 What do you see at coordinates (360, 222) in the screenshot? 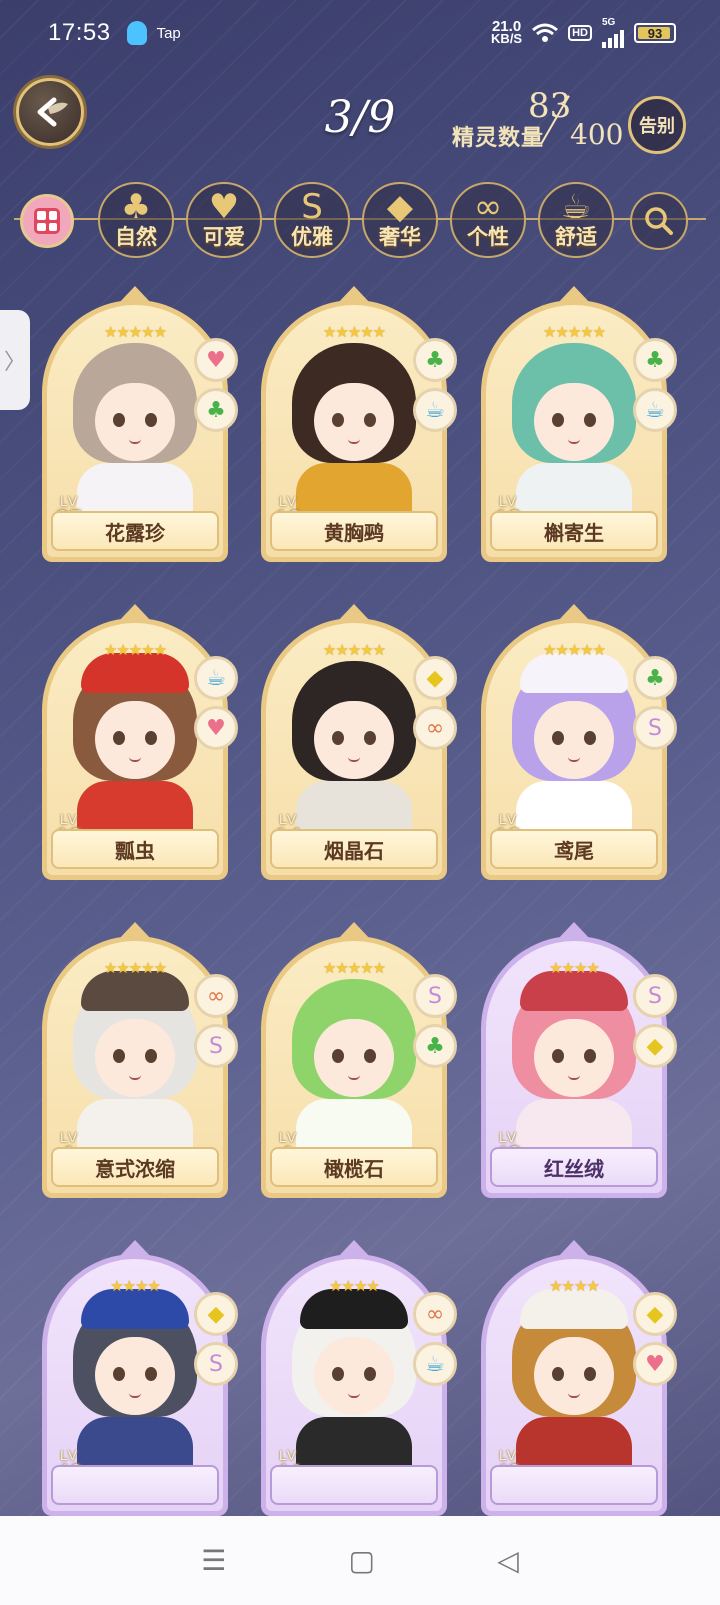
I see `category-filter-bar: ♣ 自然 ♥ 可爱 S 优雅 ◆ 奢华 ∞ 个性 ☕ 舒适` at bounding box center [360, 222].